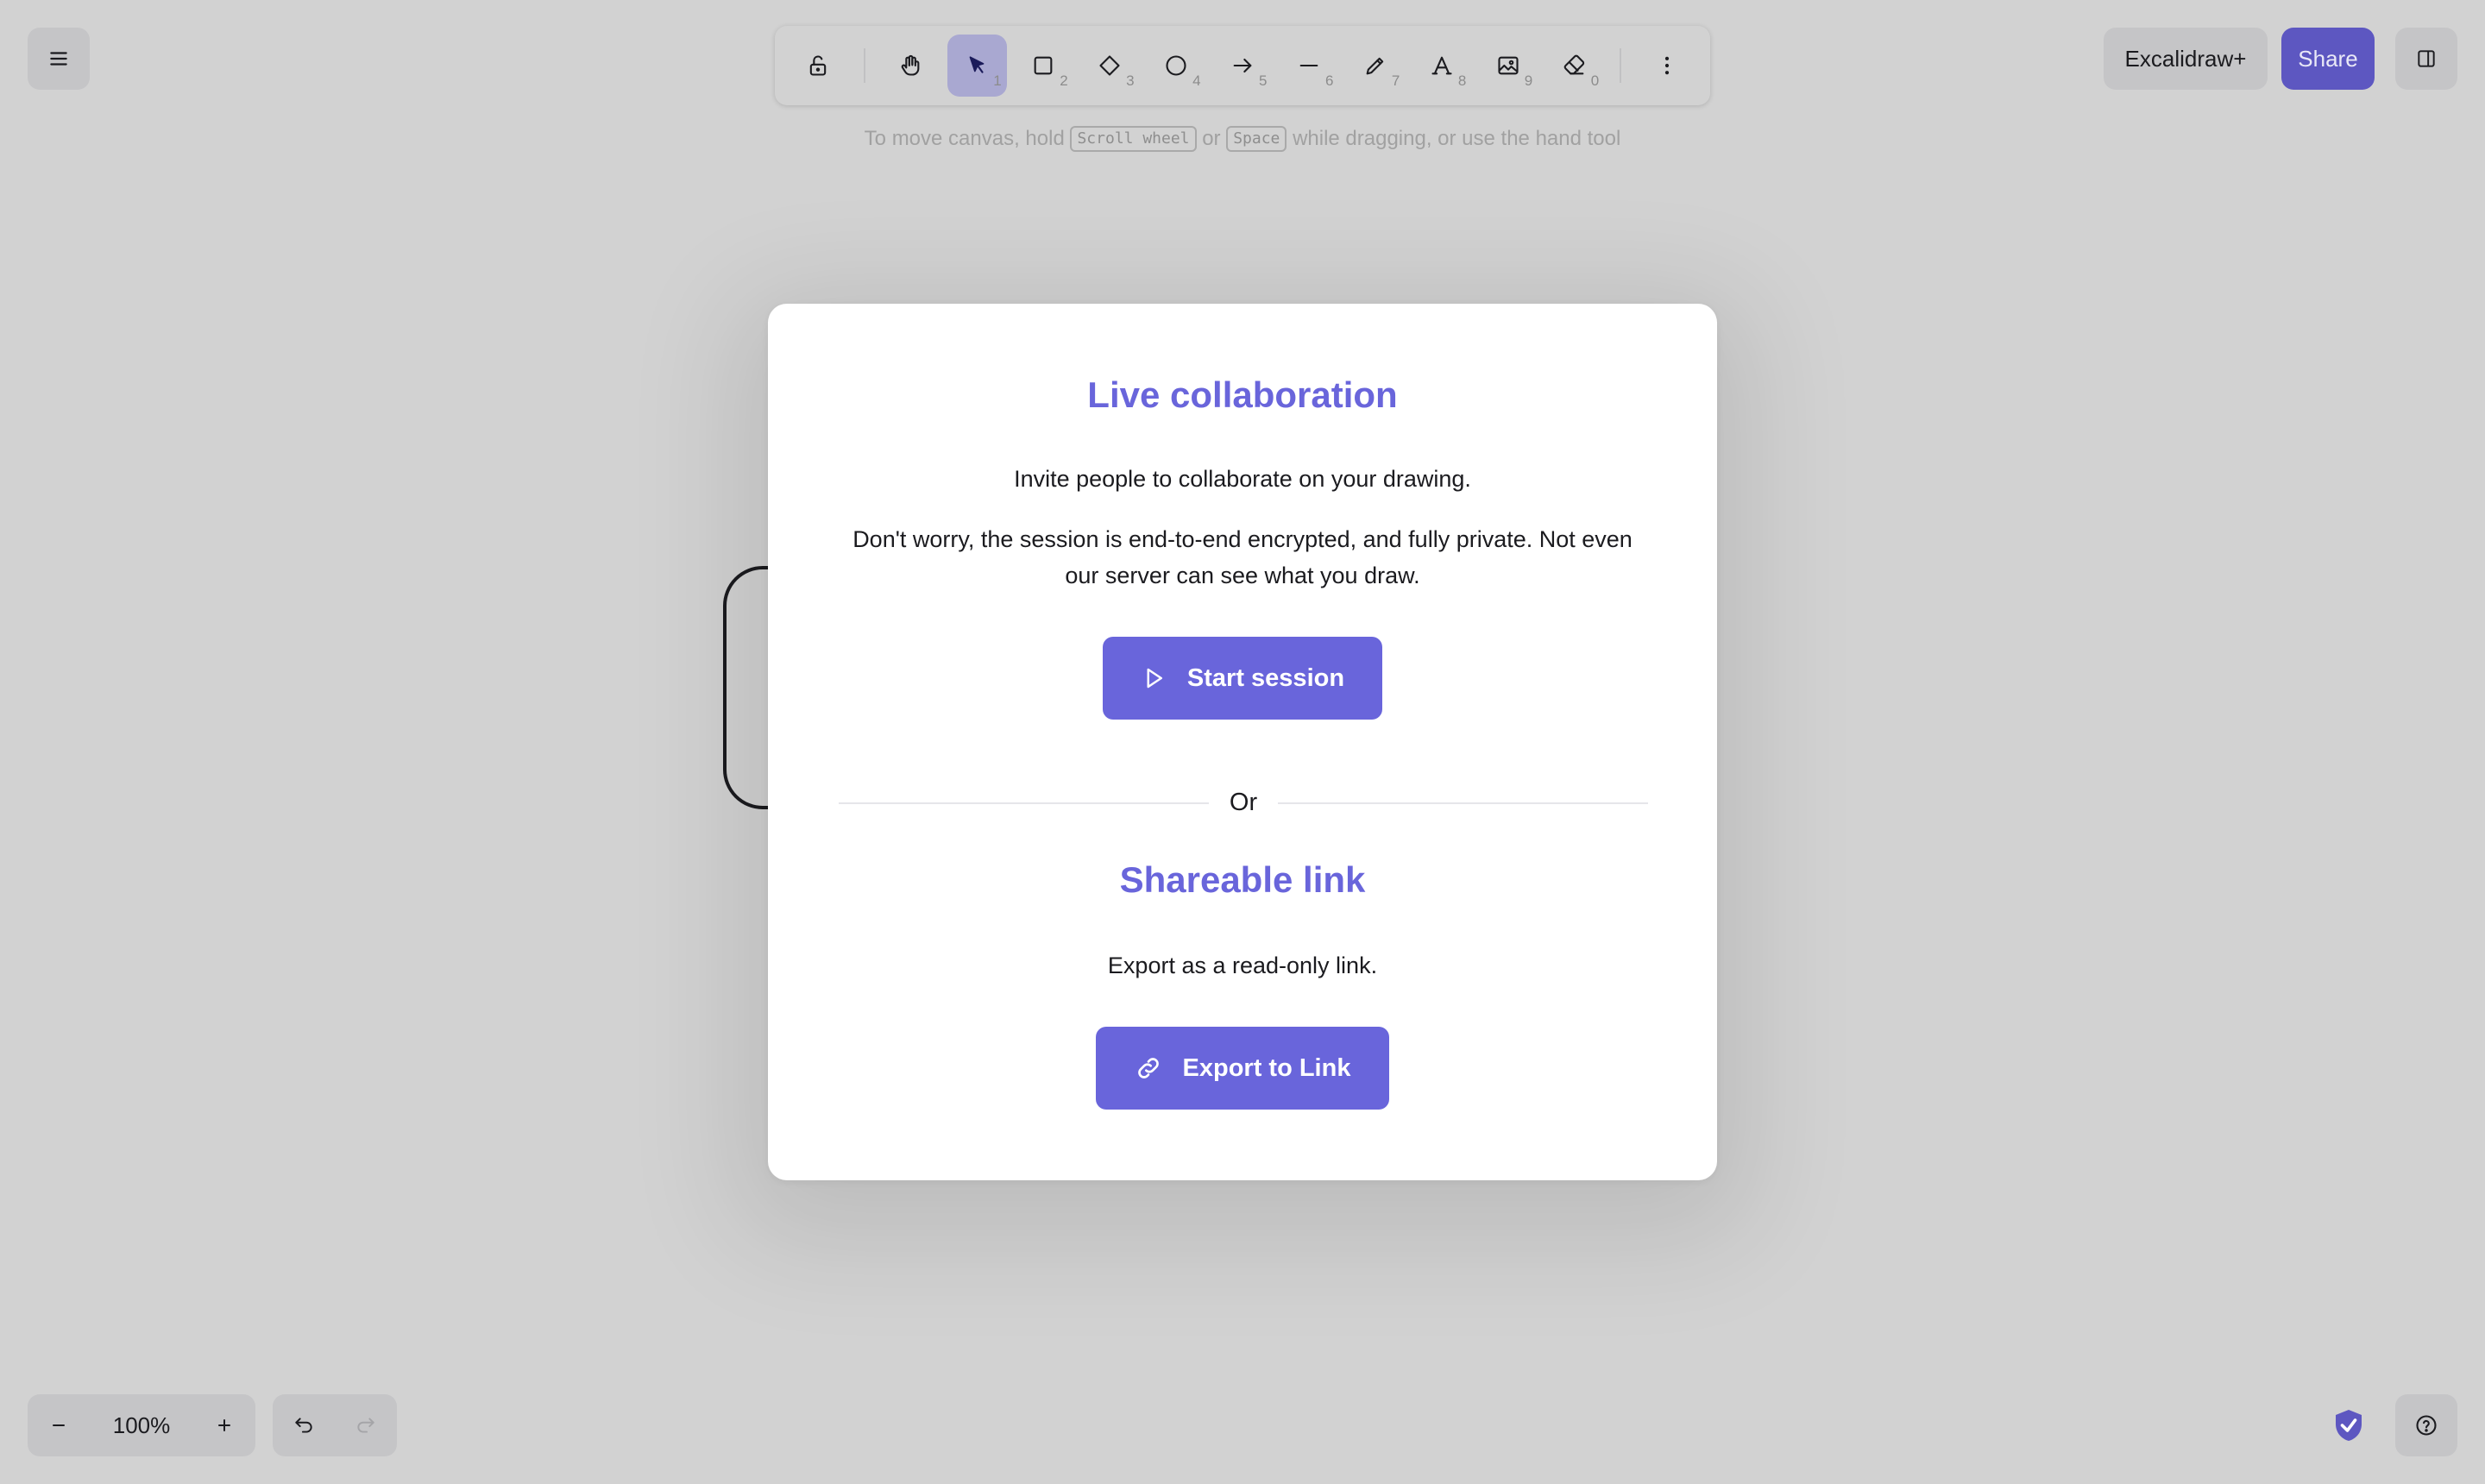 The image size is (2485, 1484). I want to click on export-to-link-button: Export to Link, so click(1242, 1068).